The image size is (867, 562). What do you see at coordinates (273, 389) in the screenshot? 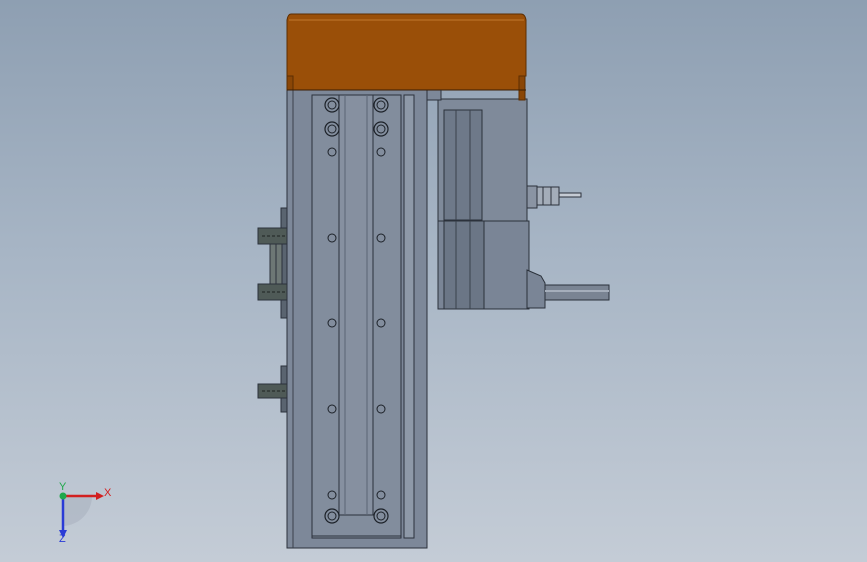
I see `mounting-bracket-lower` at bounding box center [273, 389].